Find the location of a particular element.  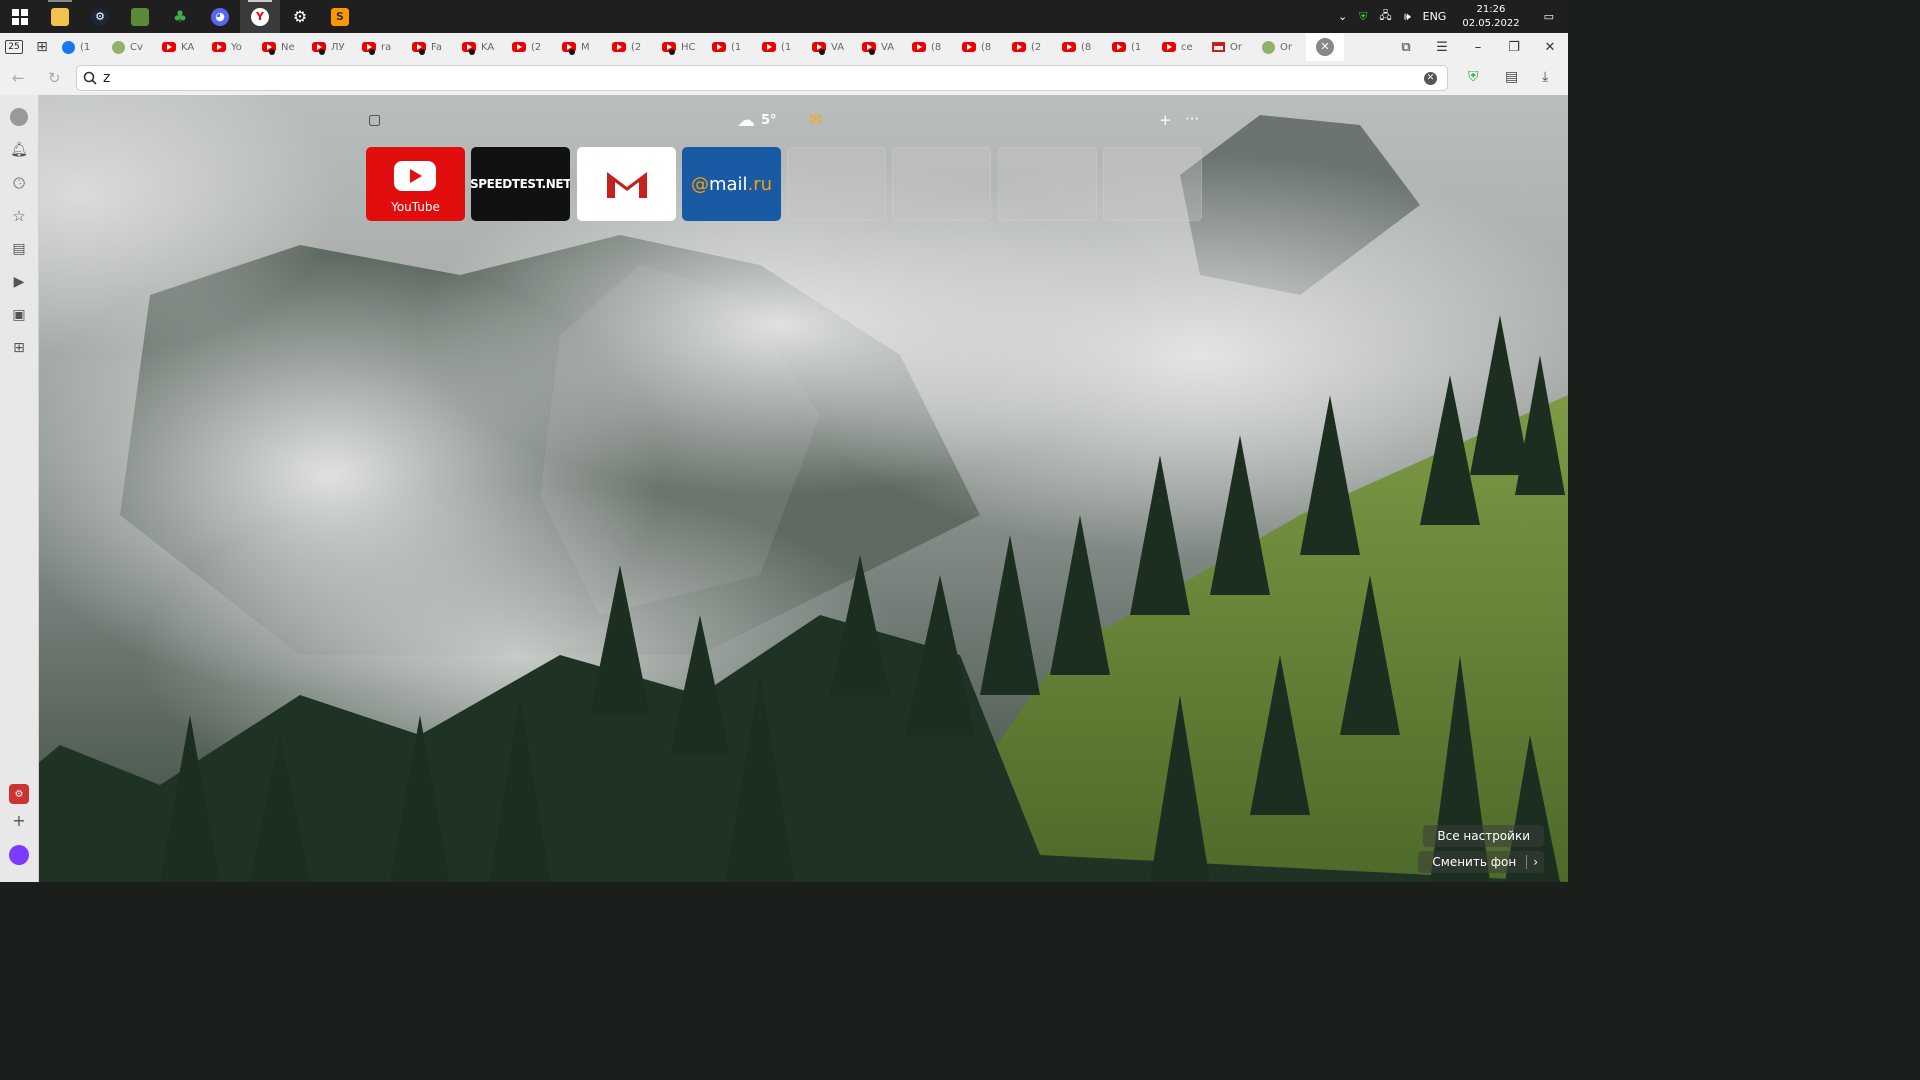

history-icon: 🕓︎ is located at coordinates (19, 183).